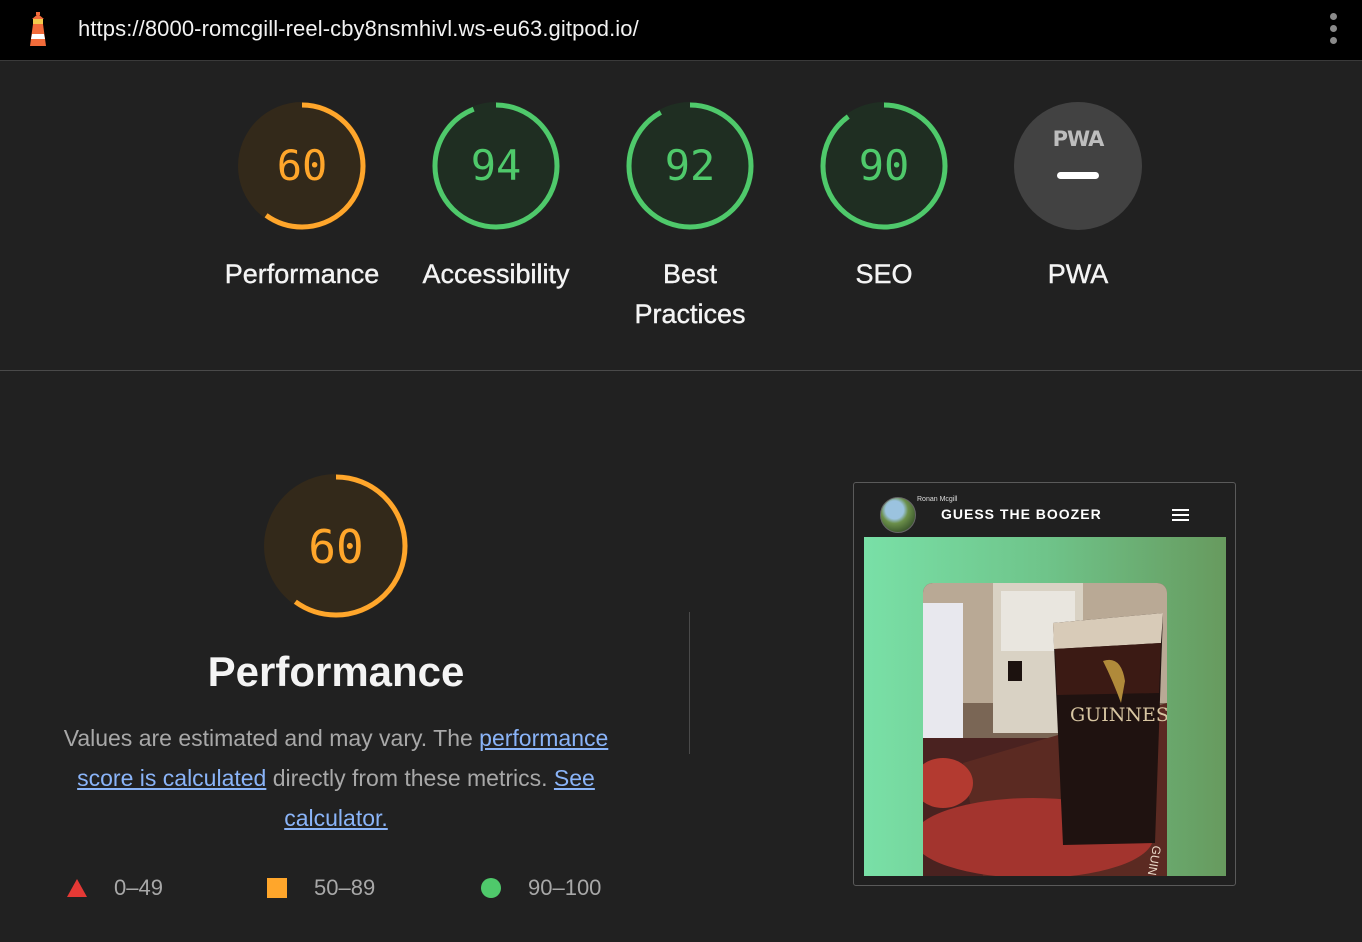 This screenshot has height=942, width=1362. Describe the element at coordinates (345, 887) in the screenshot. I see `legend-label: 50–89` at that location.